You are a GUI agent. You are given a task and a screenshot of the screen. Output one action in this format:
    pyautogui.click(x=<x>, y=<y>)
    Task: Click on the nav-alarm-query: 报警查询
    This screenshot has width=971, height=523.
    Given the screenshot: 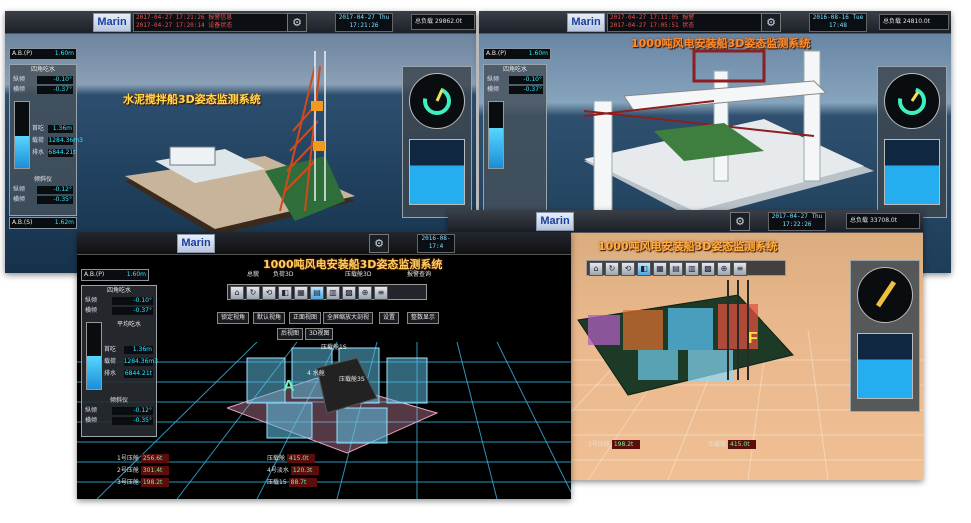 What is the action you would take?
    pyautogui.click(x=419, y=273)
    